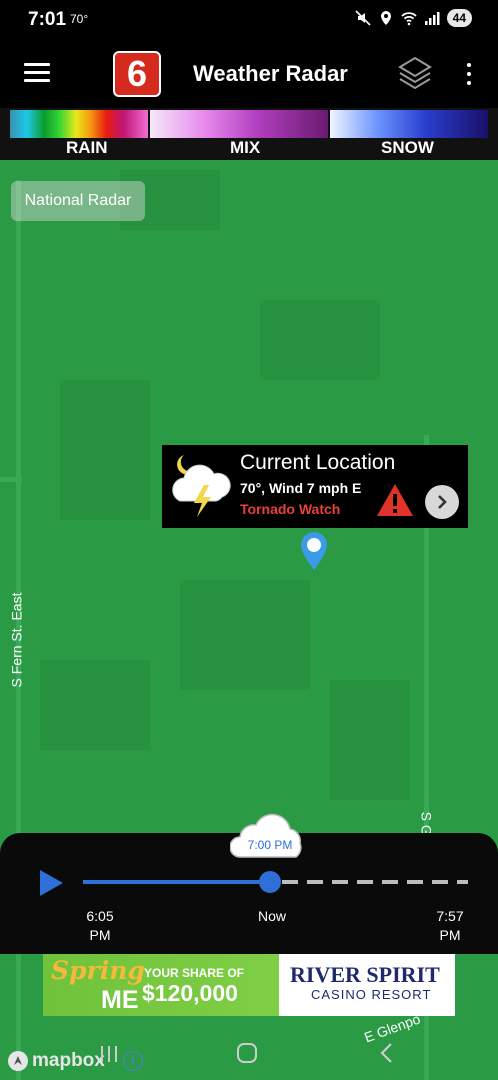 The image size is (498, 1080). I want to click on page-title: Weather Radar, so click(270, 73).